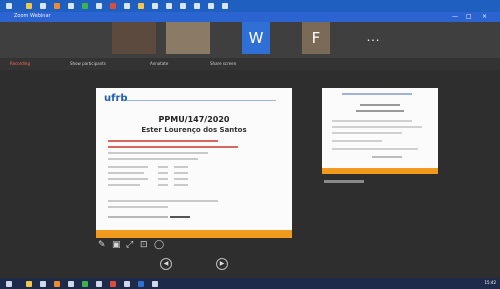 The width and height of the screenshot is (500, 289). What do you see at coordinates (490, 282) in the screenshot?
I see `system-clock: 15:42` at bounding box center [490, 282].